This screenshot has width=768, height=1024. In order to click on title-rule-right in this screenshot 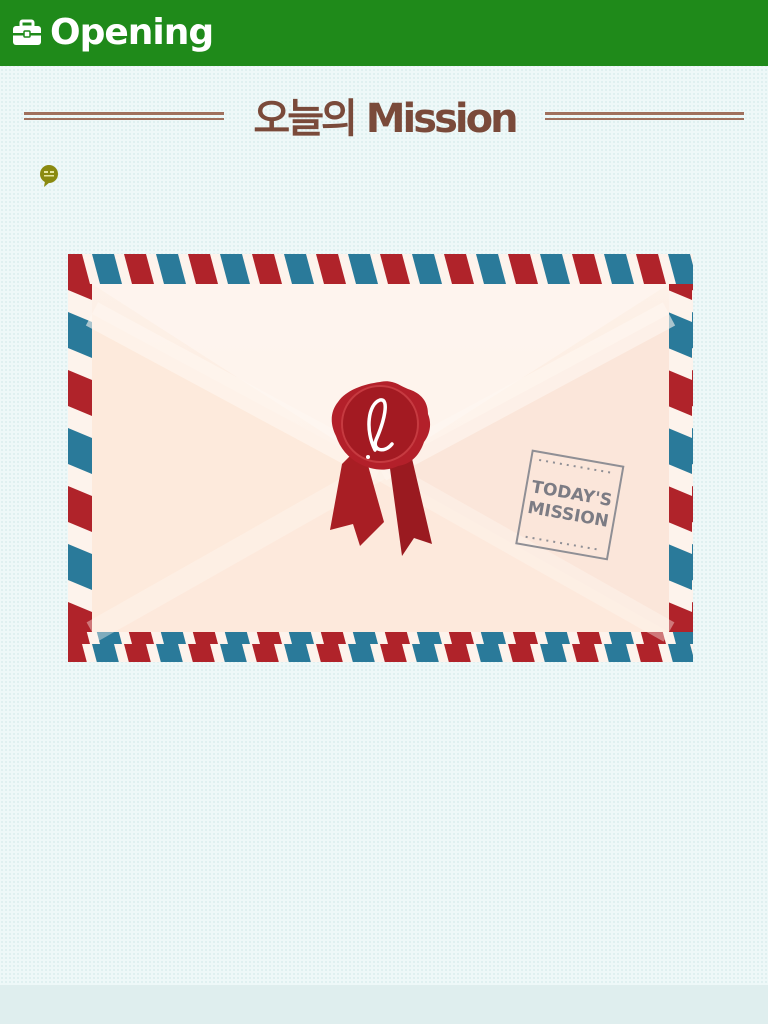, I will do `click(644, 116)`.